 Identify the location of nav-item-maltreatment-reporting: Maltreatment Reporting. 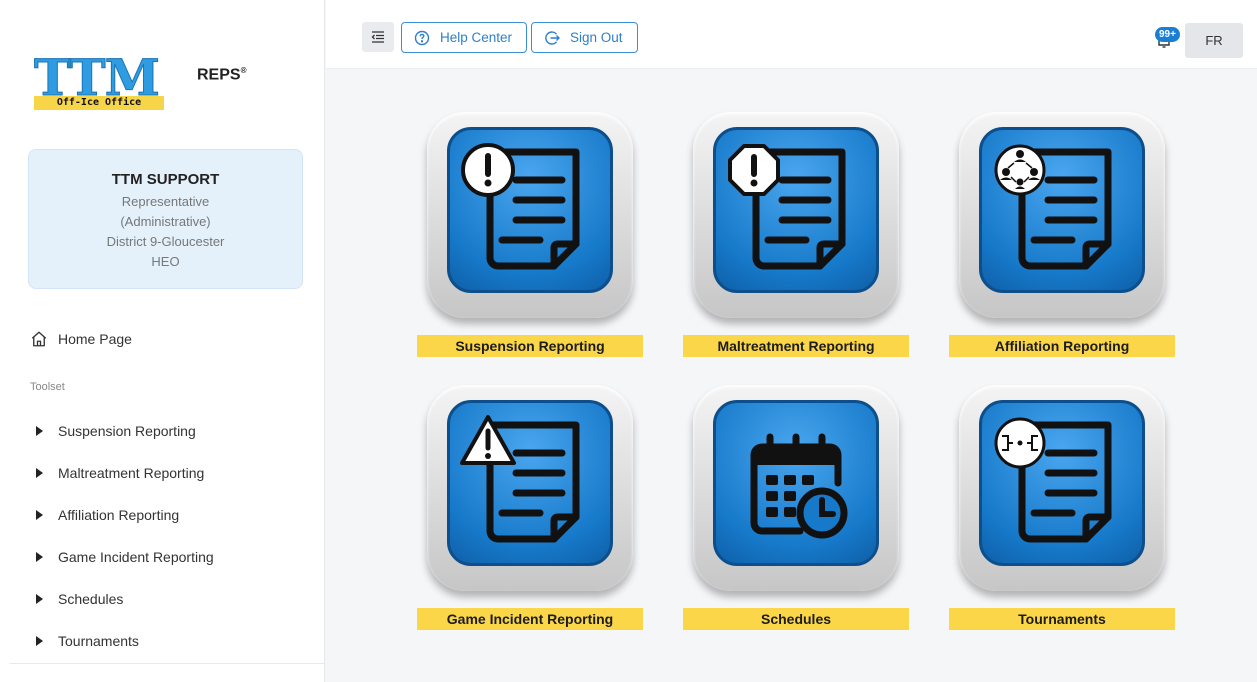
(175, 473).